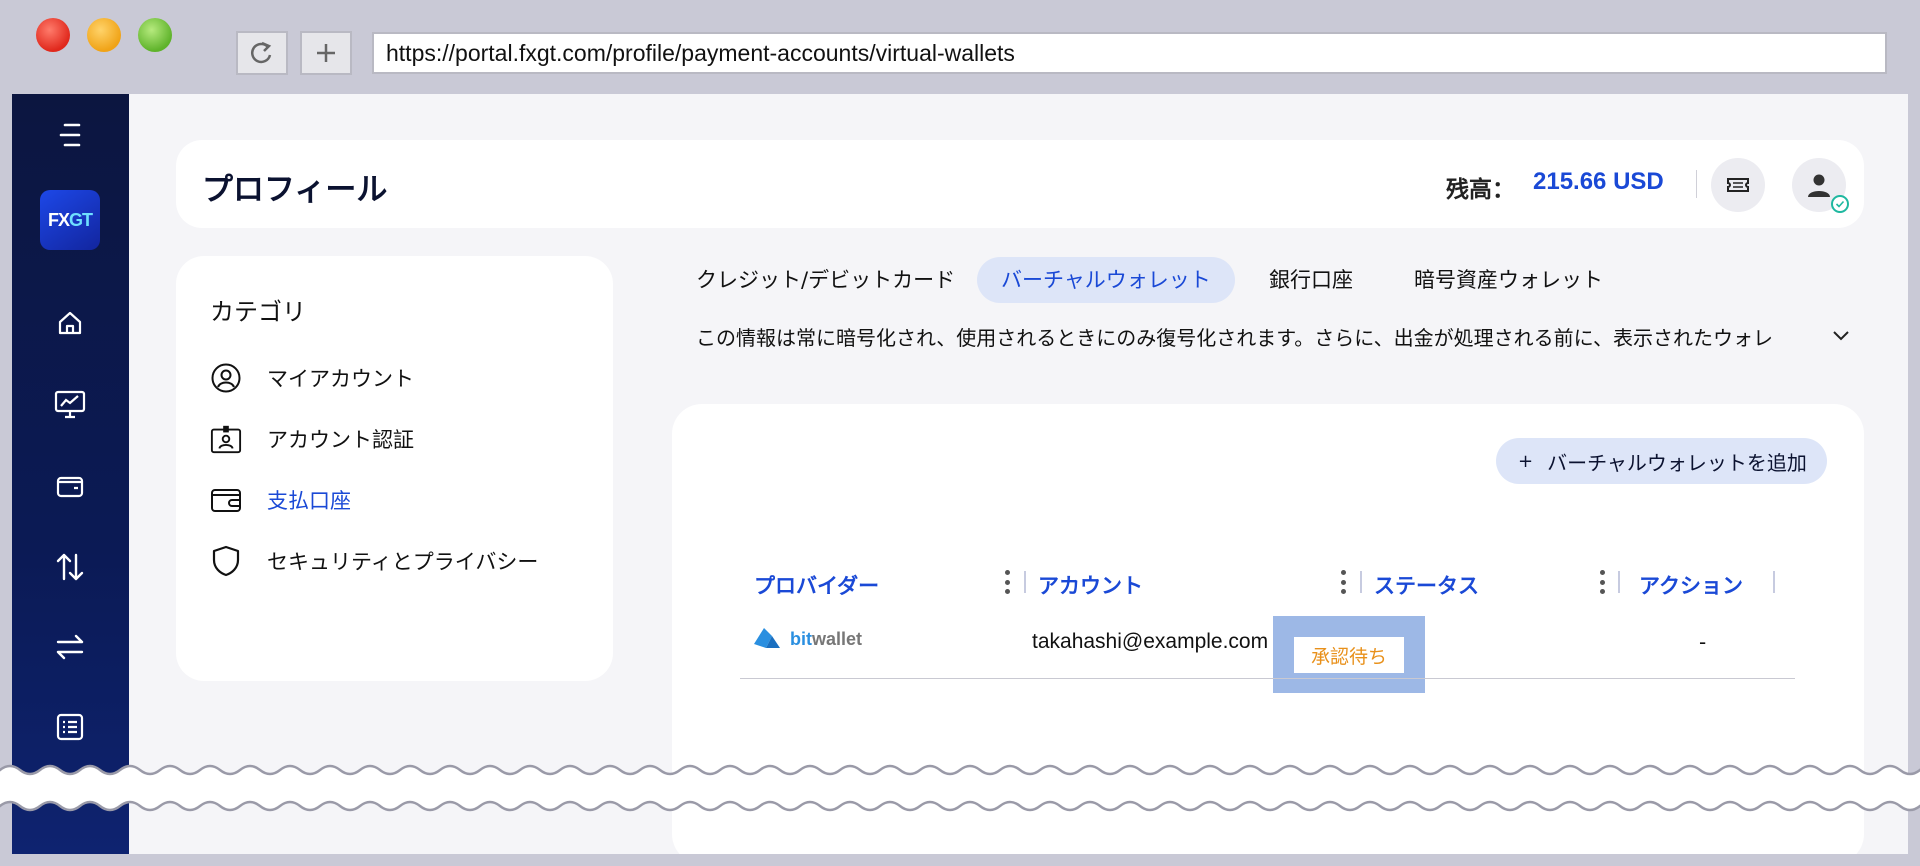  I want to click on nav-home, so click(70, 323).